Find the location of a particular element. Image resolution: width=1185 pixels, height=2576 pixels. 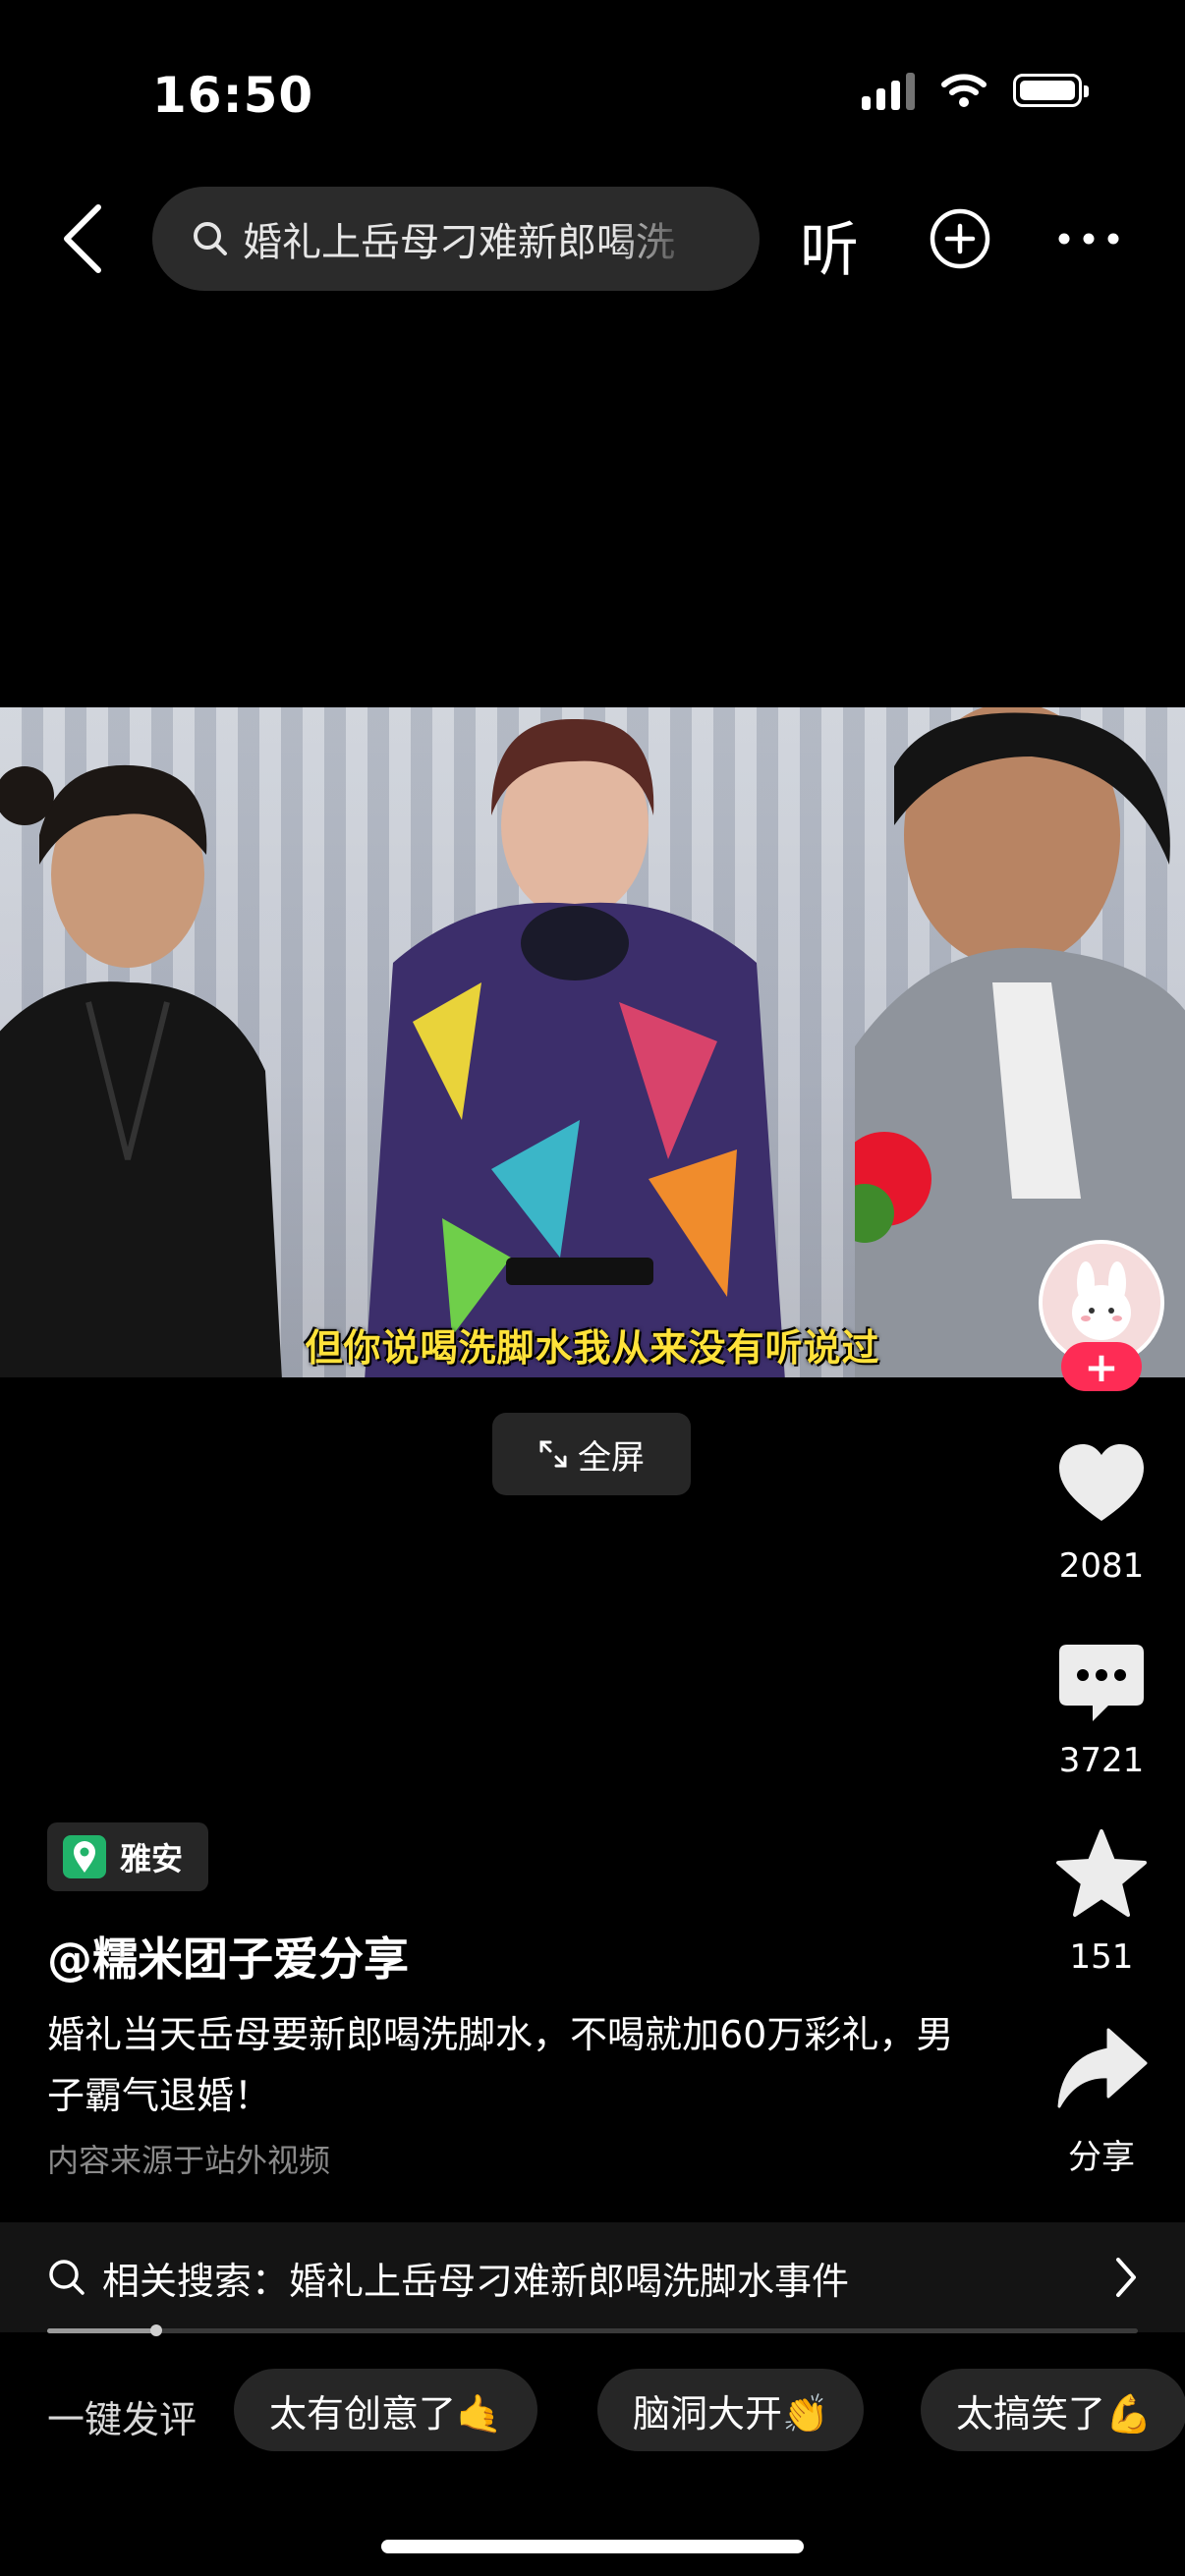

back-icon is located at coordinates (83, 238).